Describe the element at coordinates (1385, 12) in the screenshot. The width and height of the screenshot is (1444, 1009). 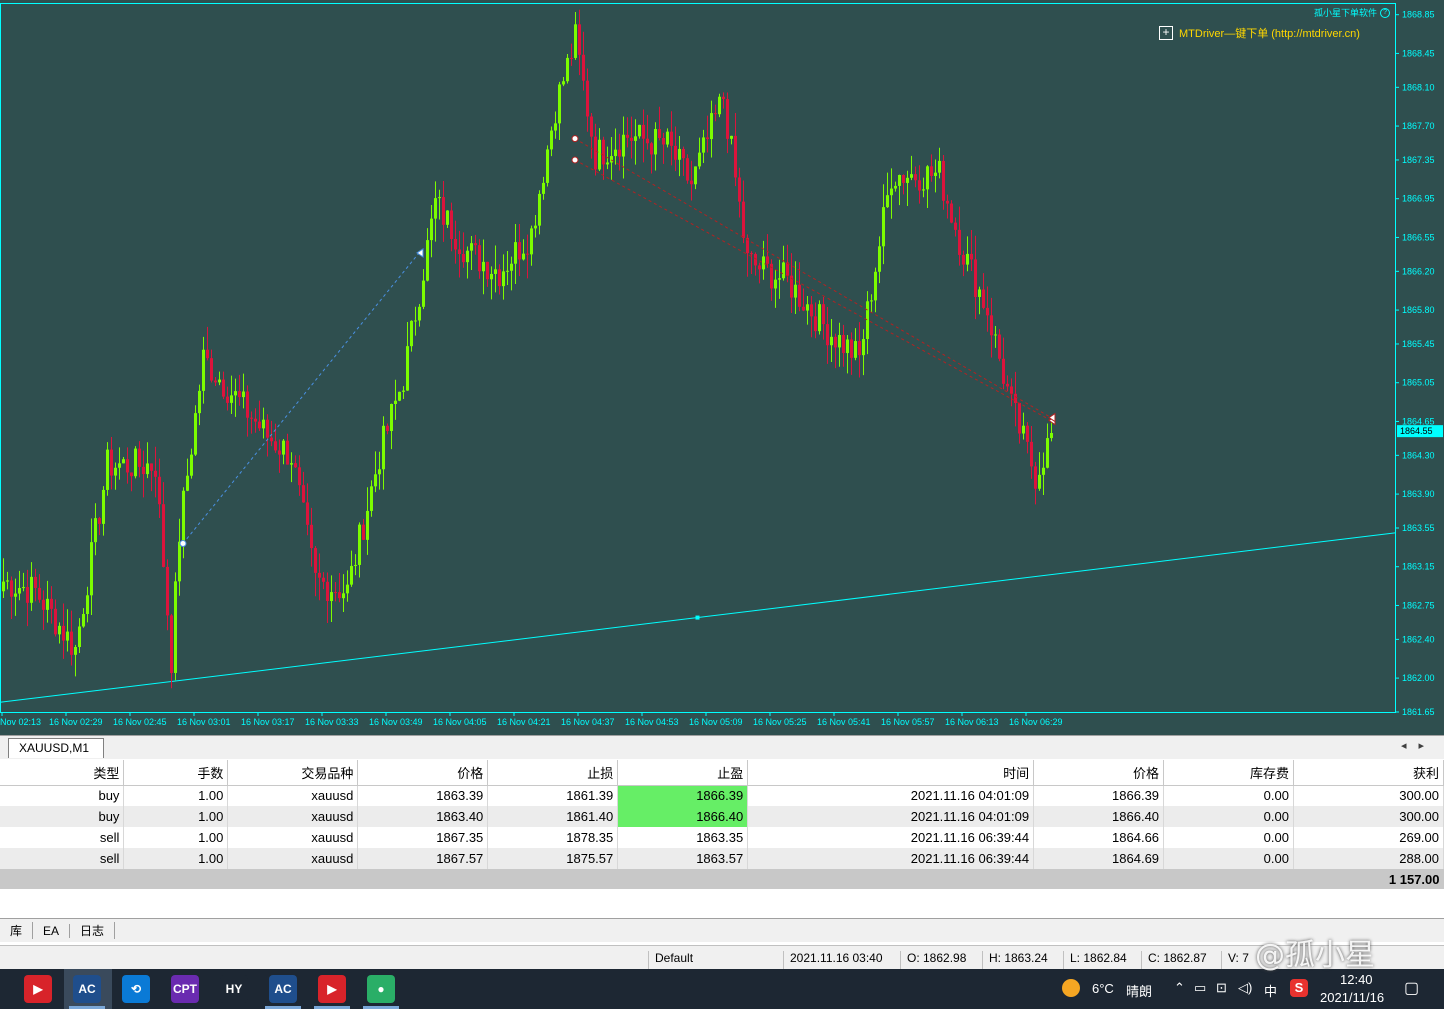
I see `info-icon: ?` at that location.